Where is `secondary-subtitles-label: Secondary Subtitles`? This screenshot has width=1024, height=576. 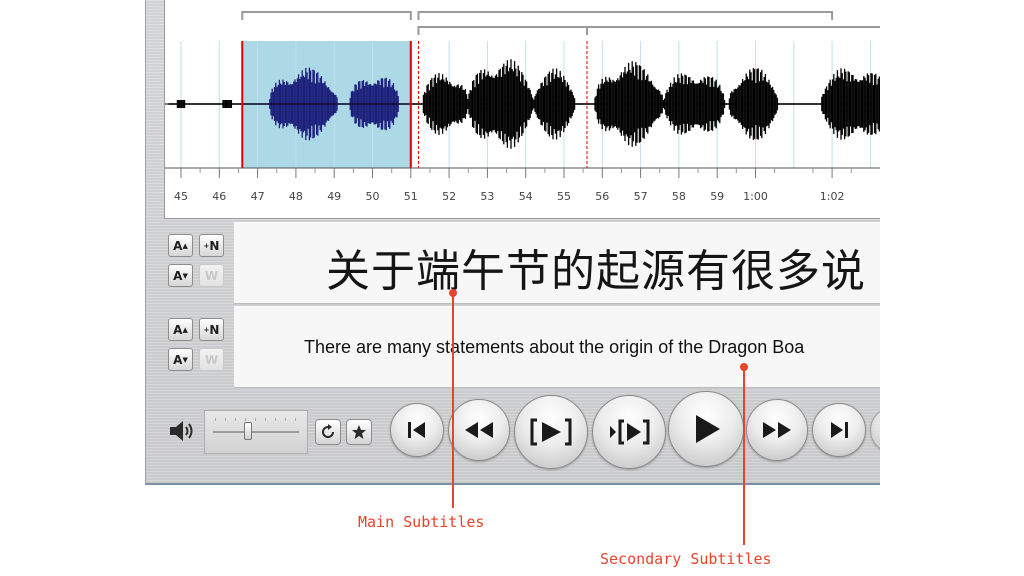
secondary-subtitles-label: Secondary Subtitles is located at coordinates (686, 559).